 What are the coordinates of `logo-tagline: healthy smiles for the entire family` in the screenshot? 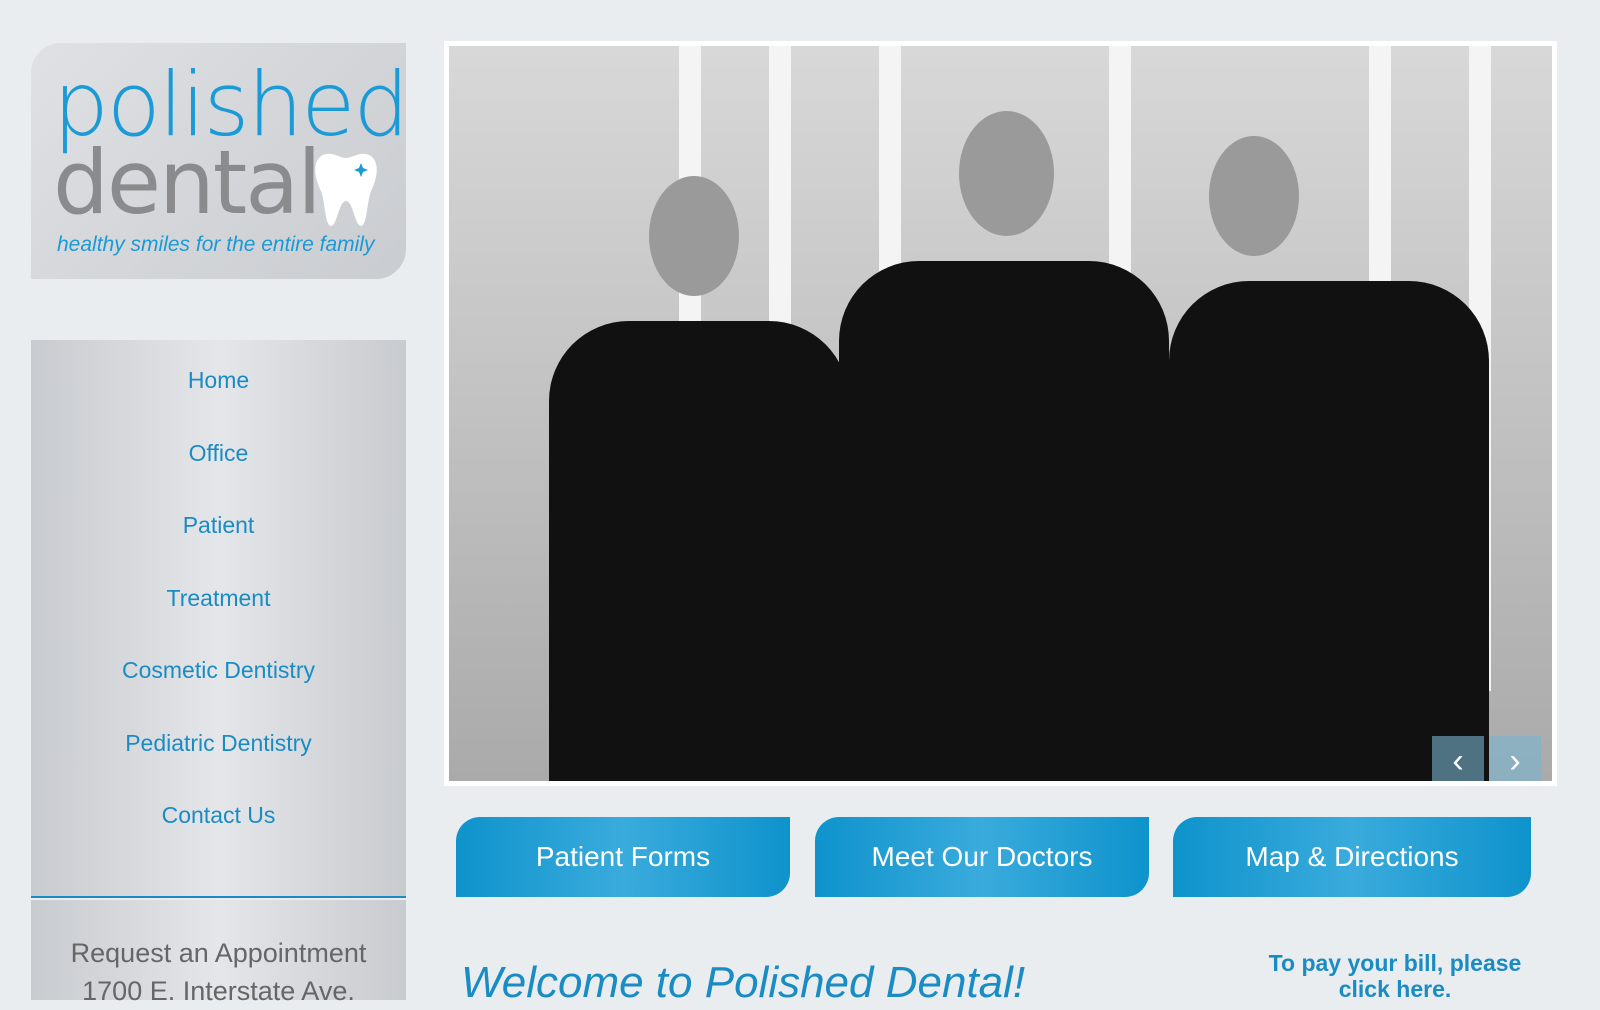 It's located at (216, 244).